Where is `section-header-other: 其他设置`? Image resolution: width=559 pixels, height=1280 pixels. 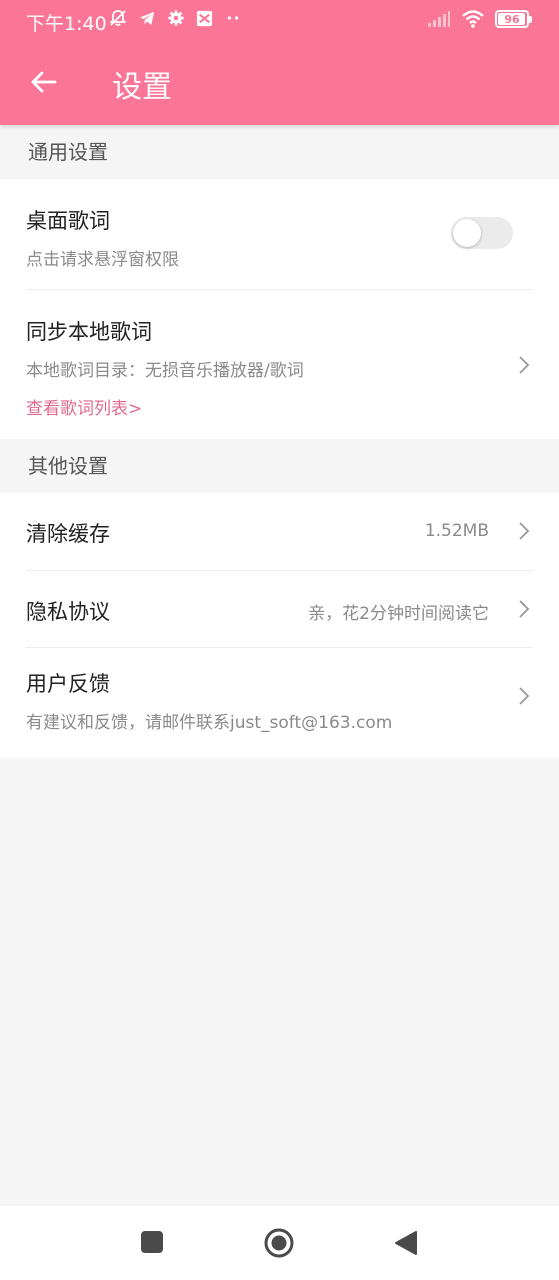
section-header-other: 其他设置 is located at coordinates (68, 466).